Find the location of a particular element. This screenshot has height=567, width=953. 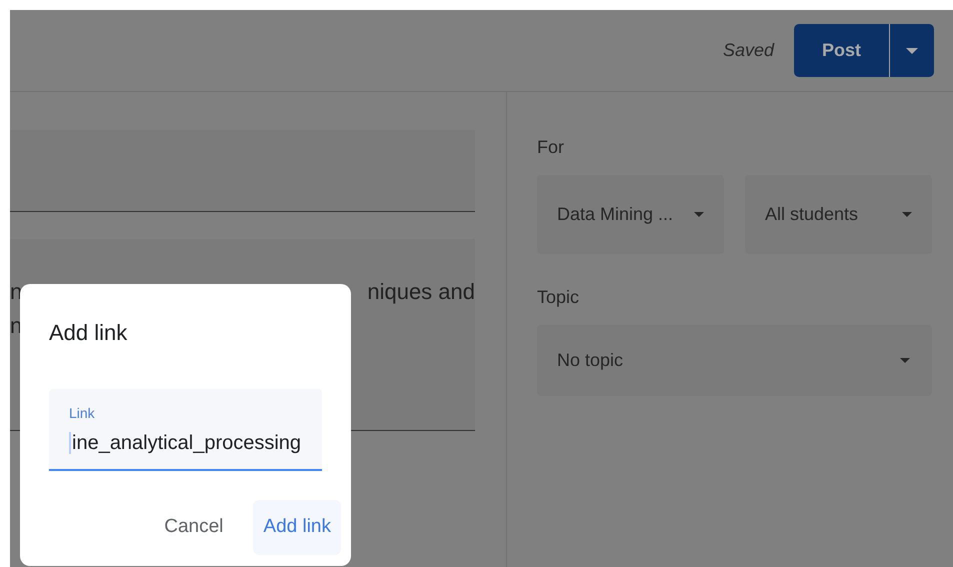

saved-status: Saved is located at coordinates (748, 50).